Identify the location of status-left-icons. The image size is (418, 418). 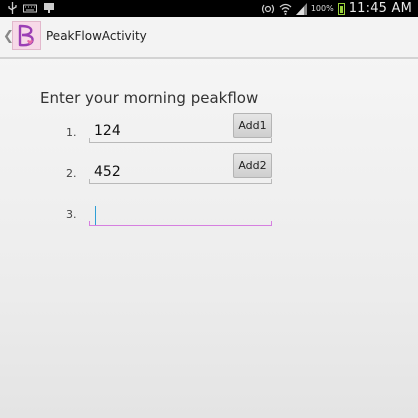
(31, 8).